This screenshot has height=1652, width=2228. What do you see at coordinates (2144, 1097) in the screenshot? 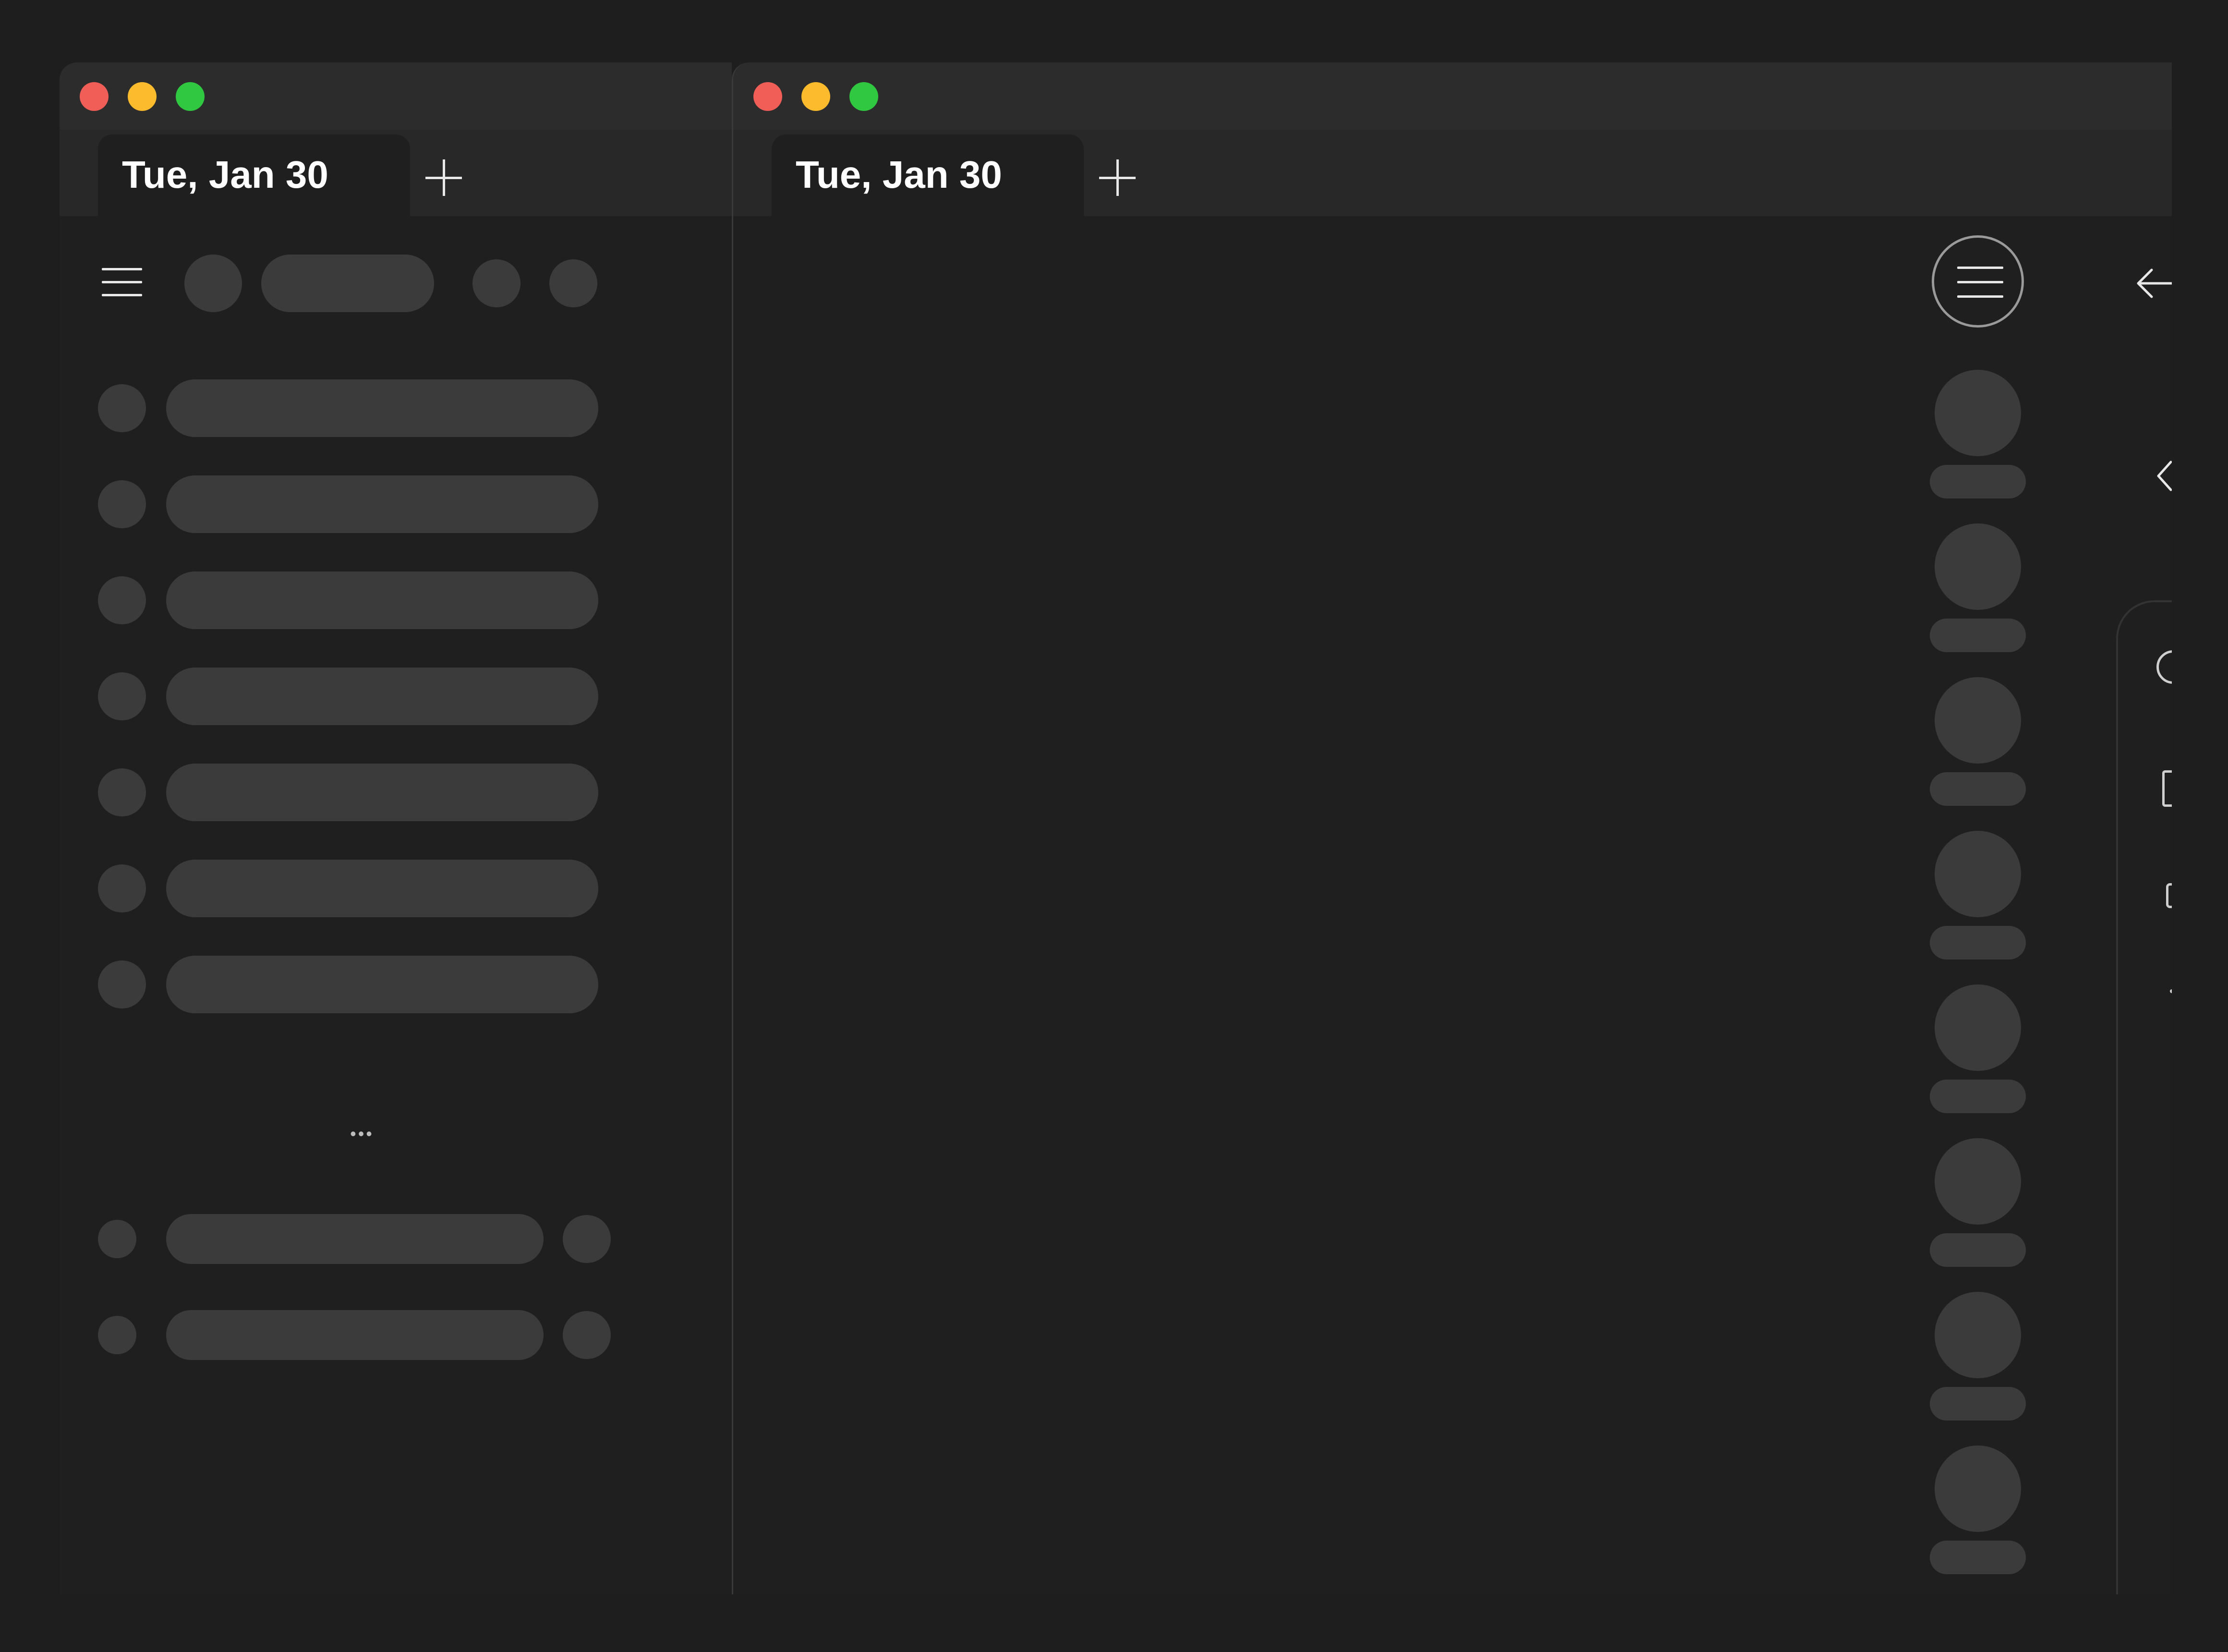
I see `side-panel` at bounding box center [2144, 1097].